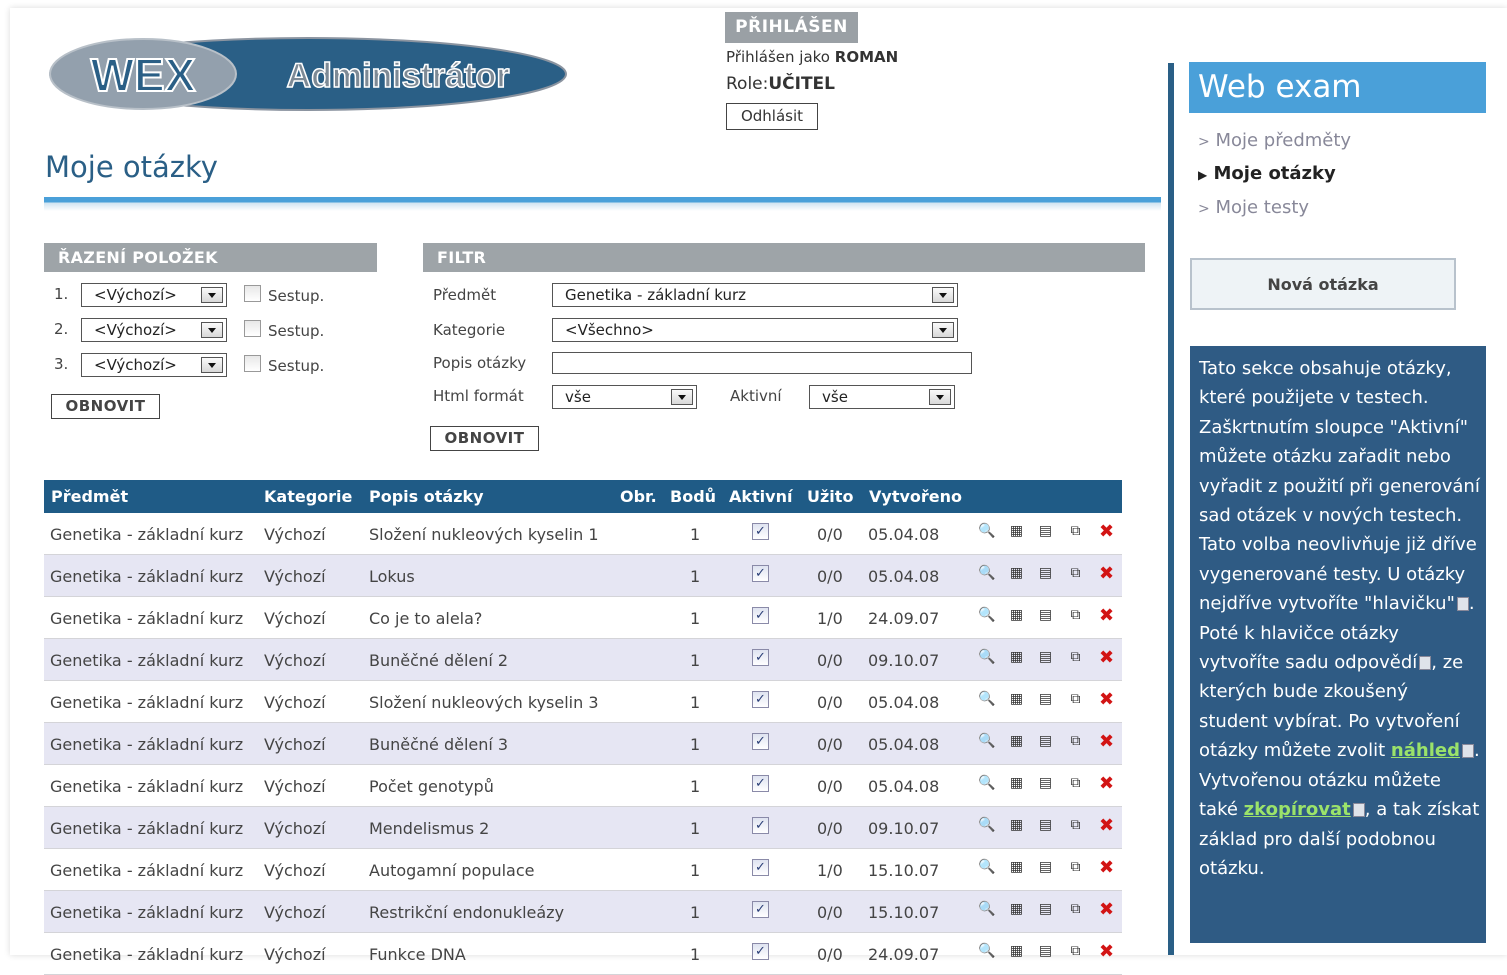  I want to click on sort-refresh-button: OBNOVIT, so click(105, 406).